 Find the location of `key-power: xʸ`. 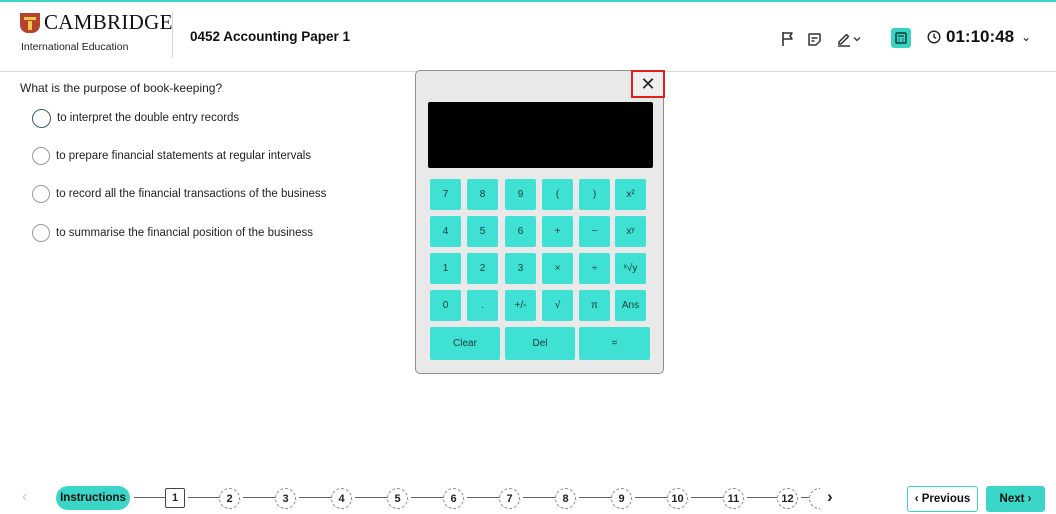

key-power: xʸ is located at coordinates (630, 231).